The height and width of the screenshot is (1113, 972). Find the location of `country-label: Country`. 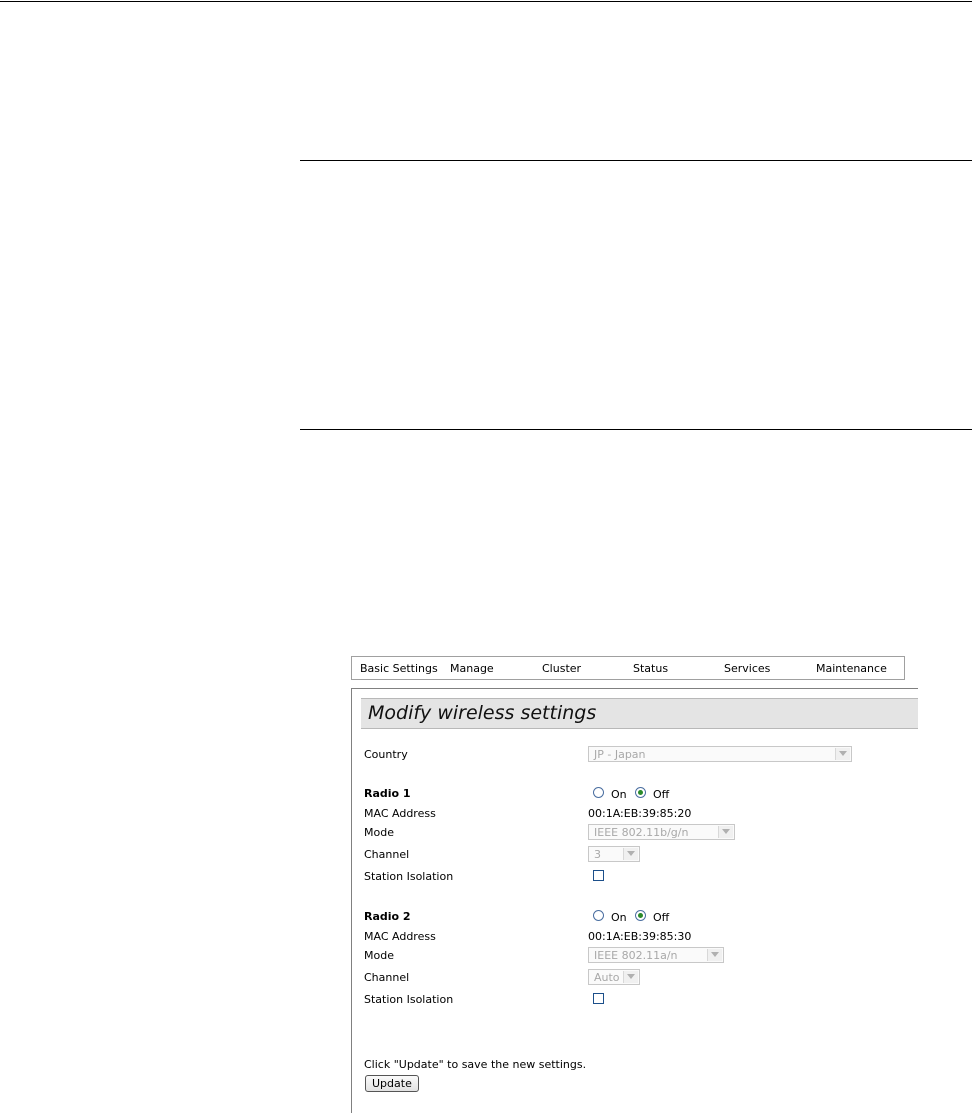

country-label: Country is located at coordinates (386, 754).